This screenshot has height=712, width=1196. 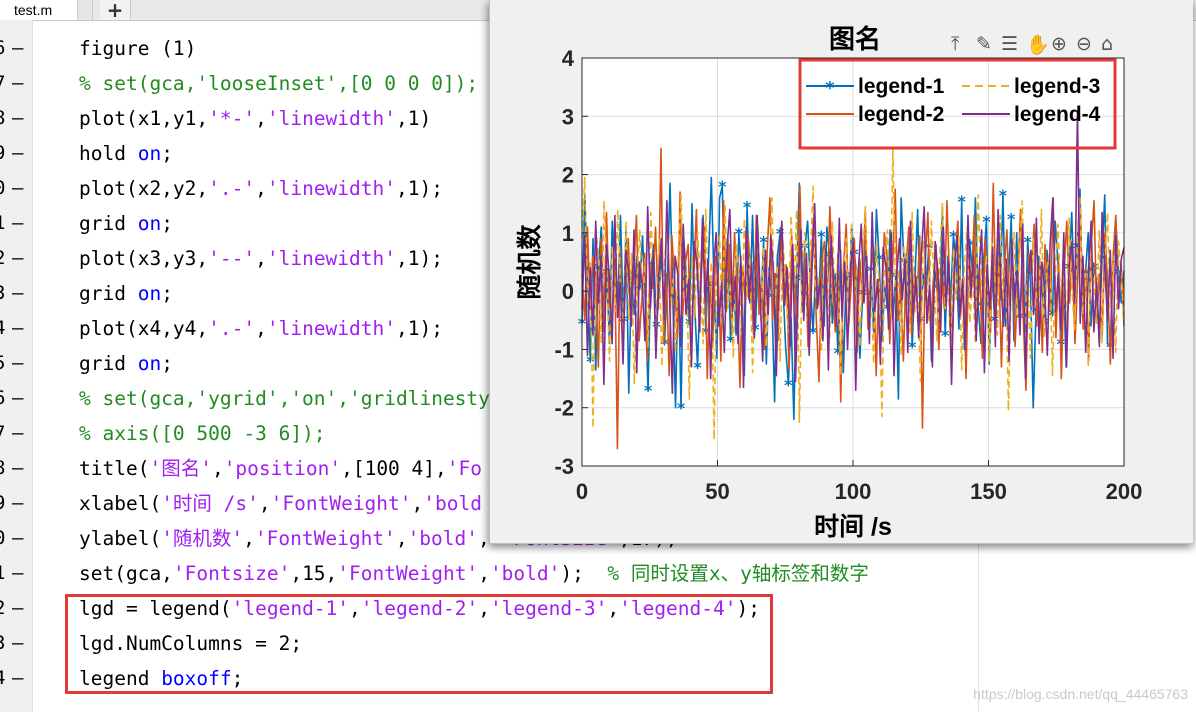 What do you see at coordinates (84, 10) in the screenshot?
I see `tab-close-icon` at bounding box center [84, 10].